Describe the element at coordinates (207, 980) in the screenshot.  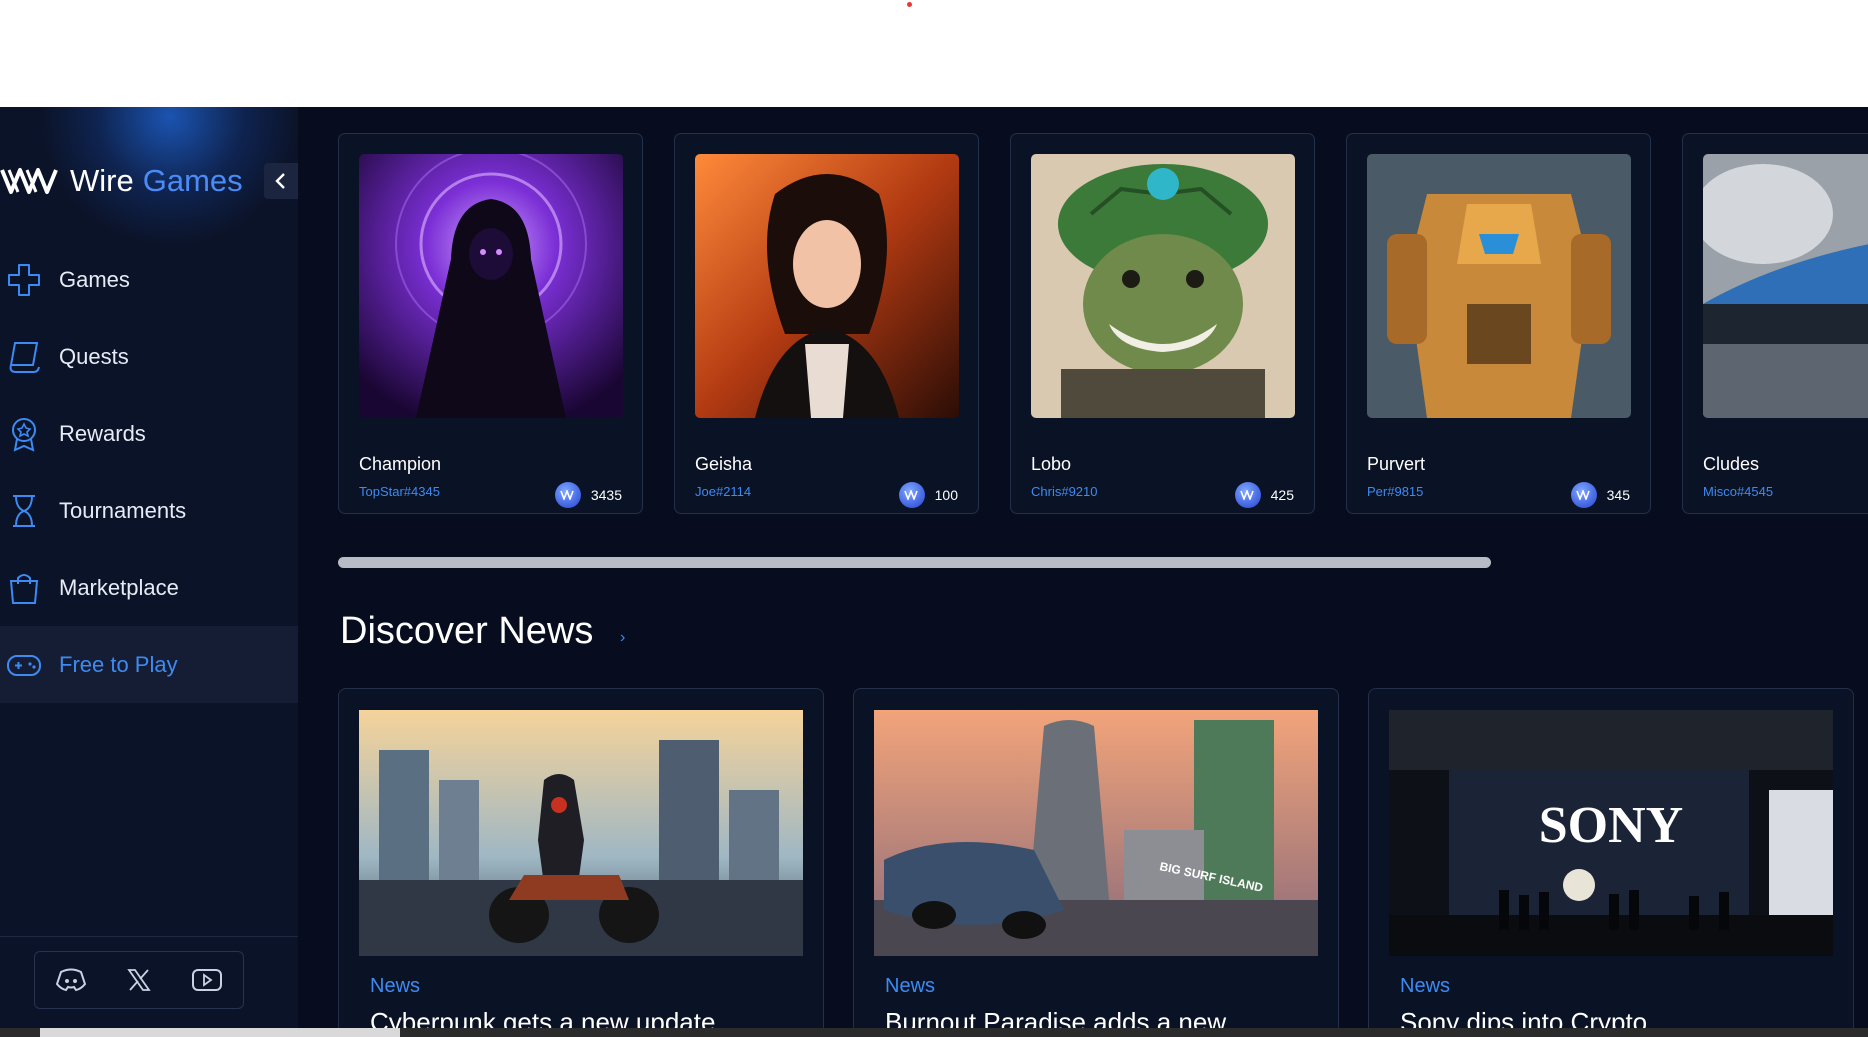
I see `youtube-icon` at that location.